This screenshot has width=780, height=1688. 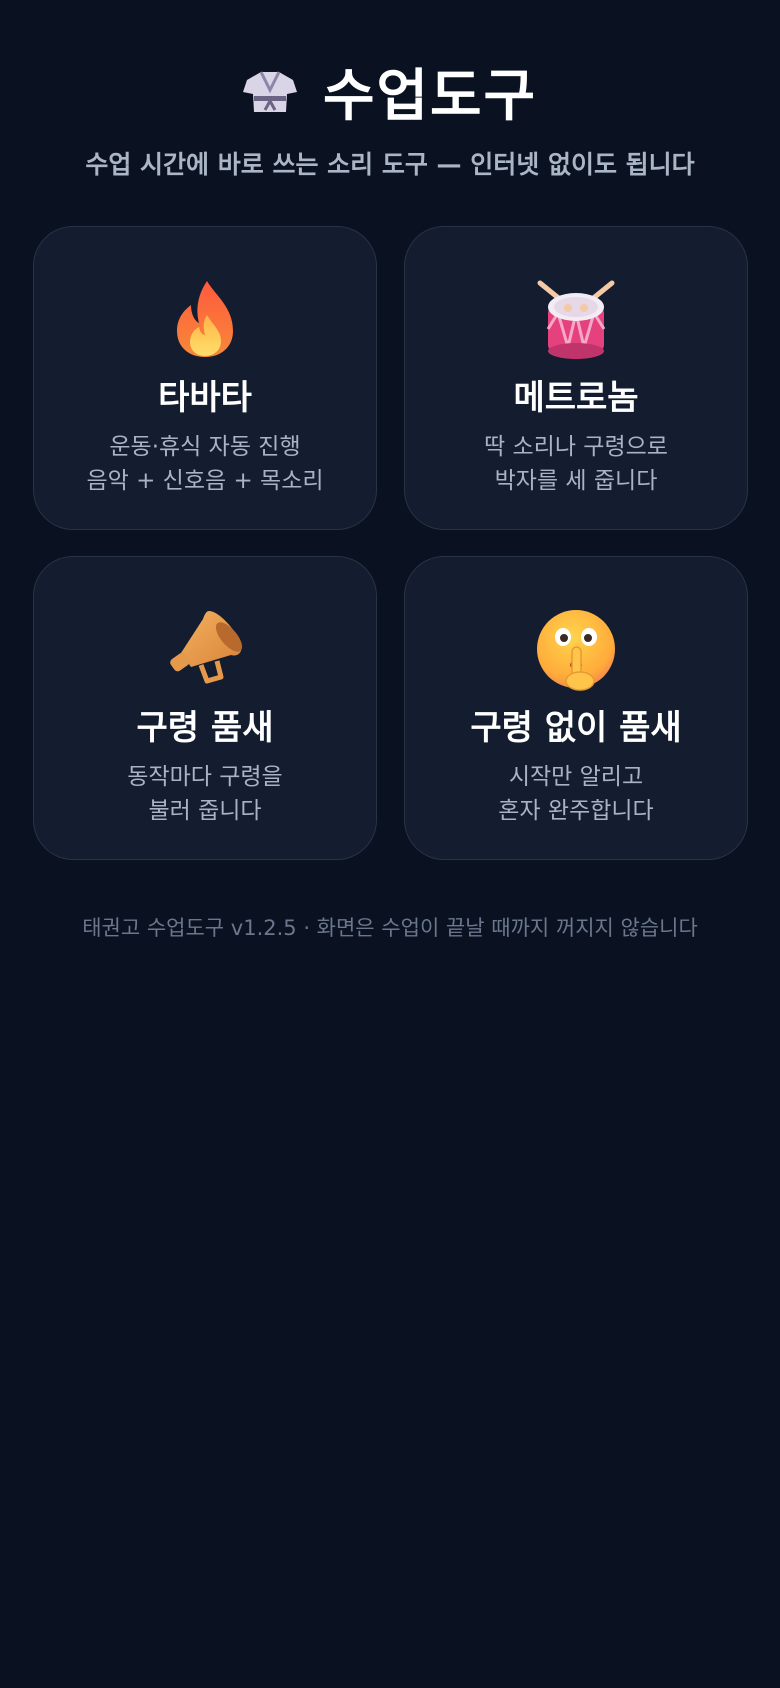 I want to click on card-title: 타바타, so click(x=205, y=398).